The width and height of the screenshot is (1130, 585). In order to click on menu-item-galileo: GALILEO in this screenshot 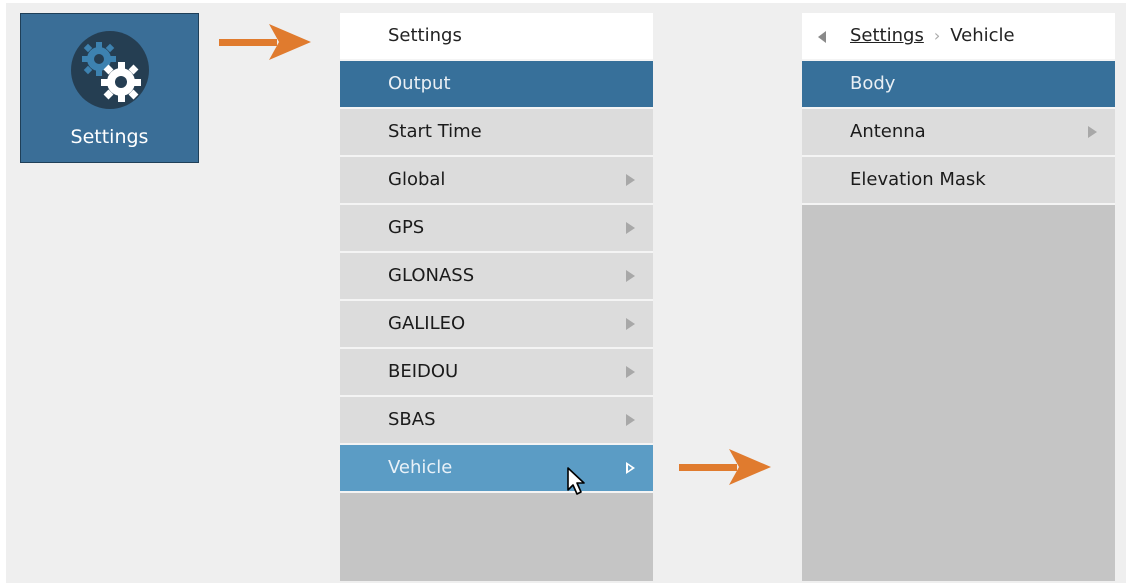, I will do `click(496, 325)`.